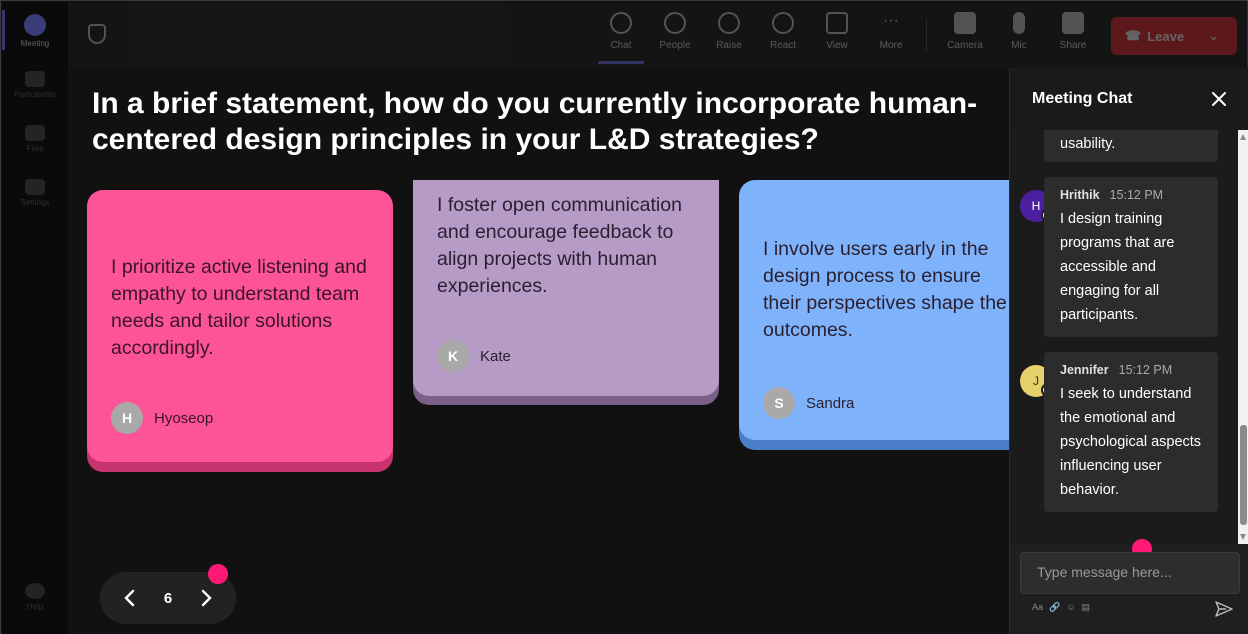  Describe the element at coordinates (35, 31) in the screenshot. I see `rail-item-meeting: Meeting` at that location.